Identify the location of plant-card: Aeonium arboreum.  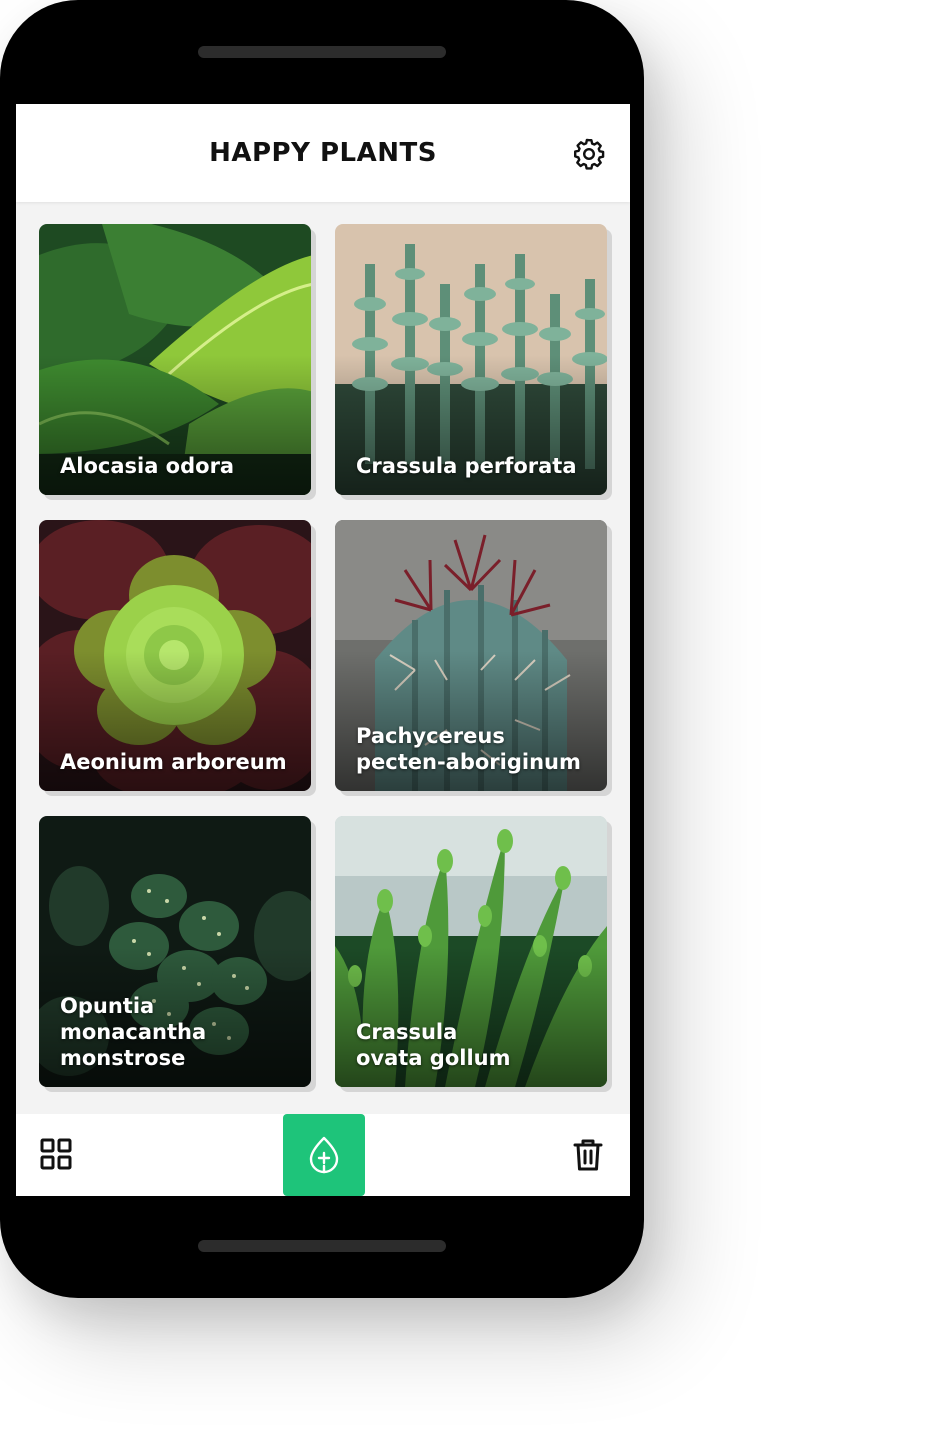
(175, 655).